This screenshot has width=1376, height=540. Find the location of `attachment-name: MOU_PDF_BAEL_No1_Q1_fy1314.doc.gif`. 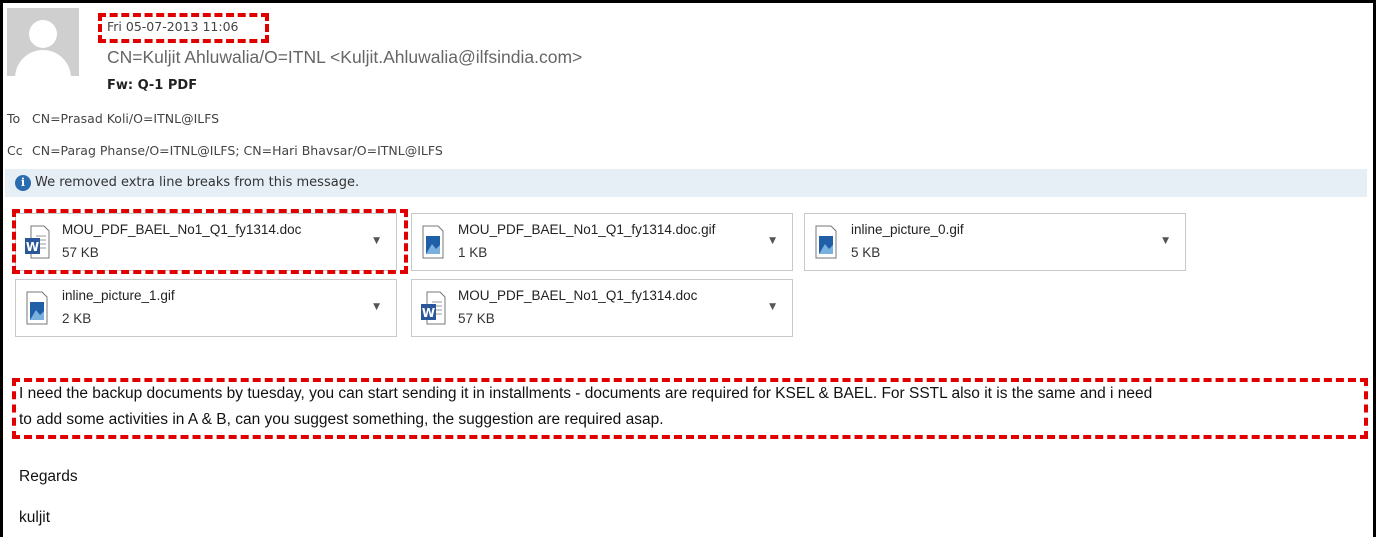

attachment-name: MOU_PDF_BAEL_No1_Q1_fy1314.doc.gif is located at coordinates (587, 229).